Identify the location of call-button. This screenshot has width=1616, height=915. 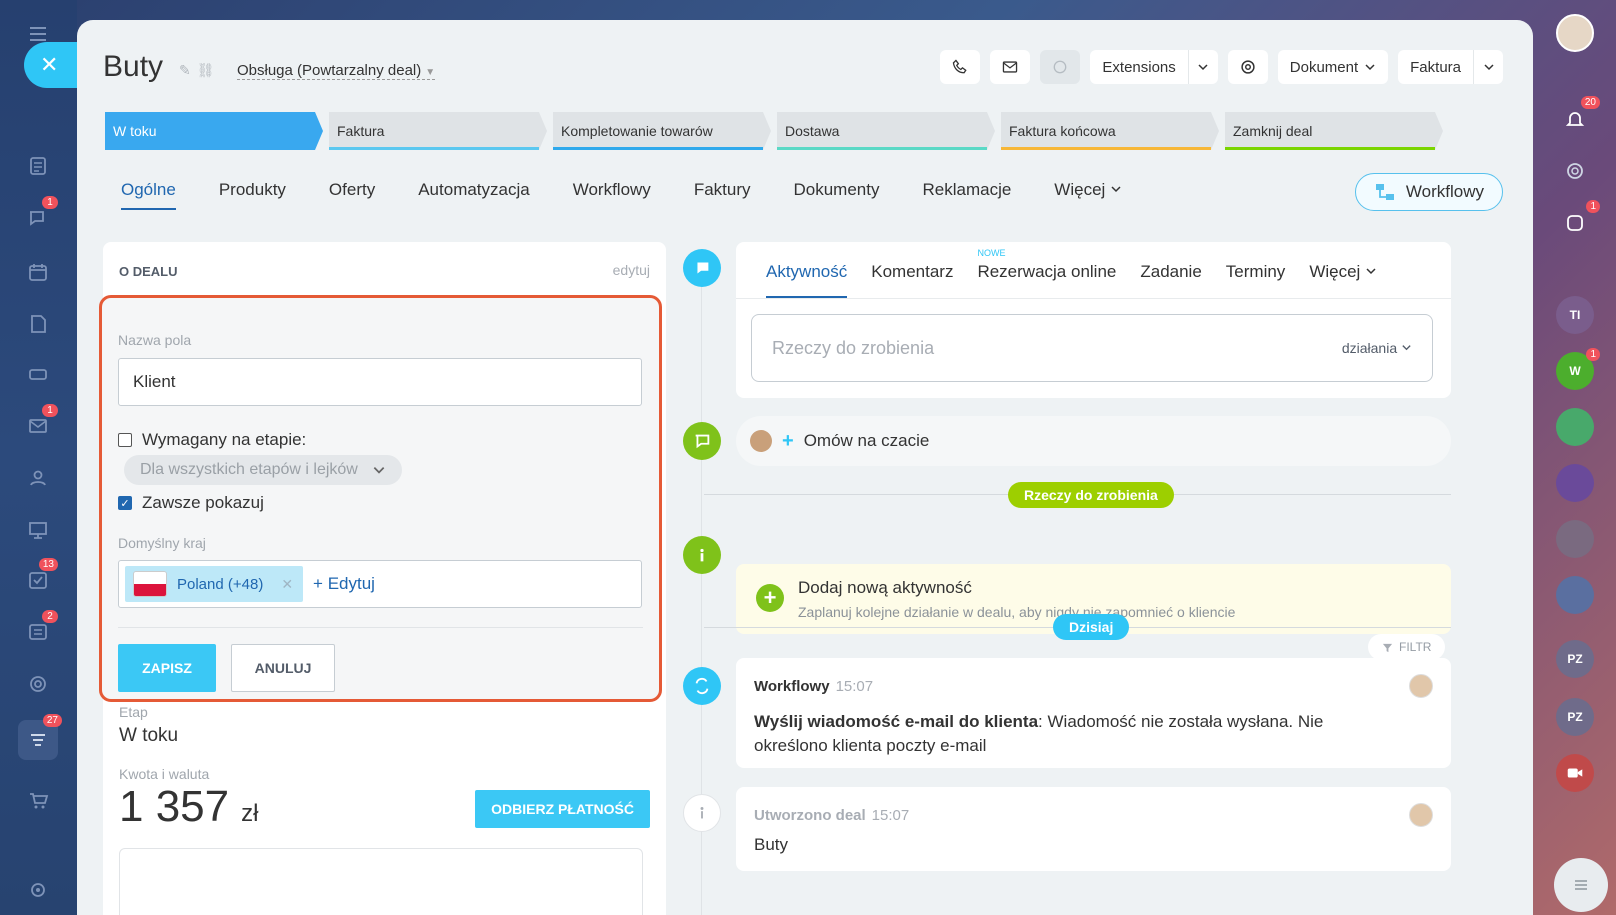
(960, 67).